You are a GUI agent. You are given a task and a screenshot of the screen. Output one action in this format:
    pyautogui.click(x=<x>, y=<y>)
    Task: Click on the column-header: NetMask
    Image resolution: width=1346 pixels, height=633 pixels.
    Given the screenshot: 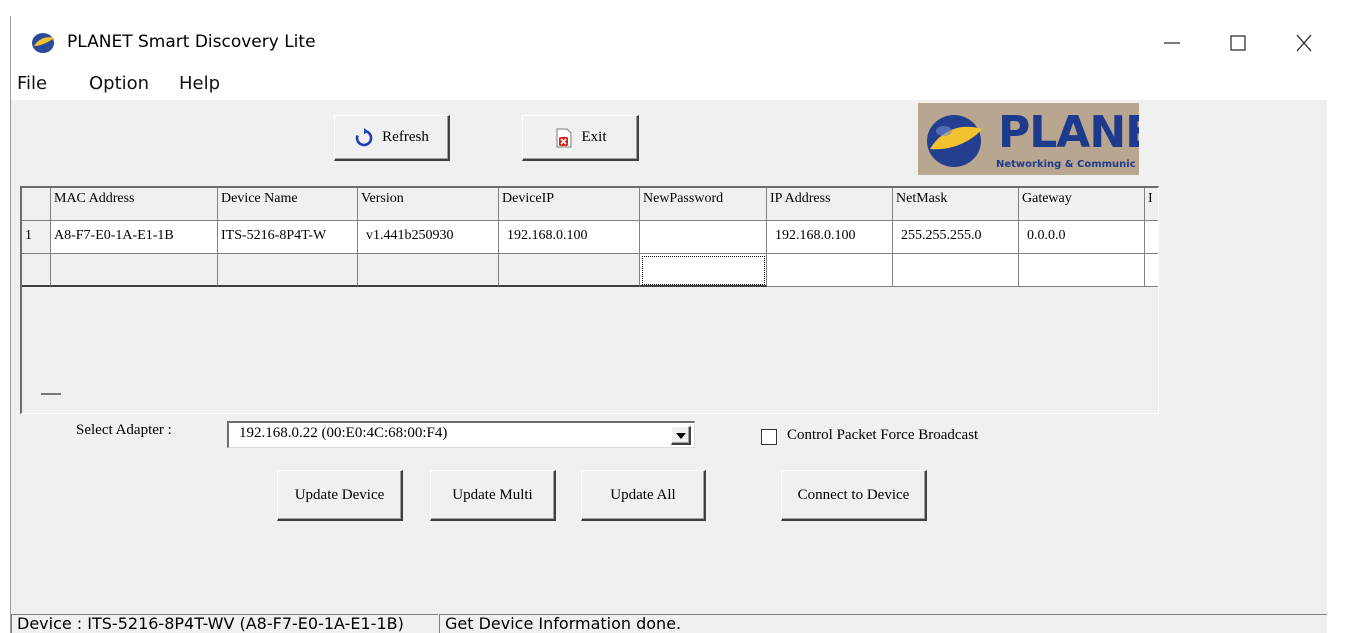 What is the action you would take?
    pyautogui.click(x=956, y=204)
    